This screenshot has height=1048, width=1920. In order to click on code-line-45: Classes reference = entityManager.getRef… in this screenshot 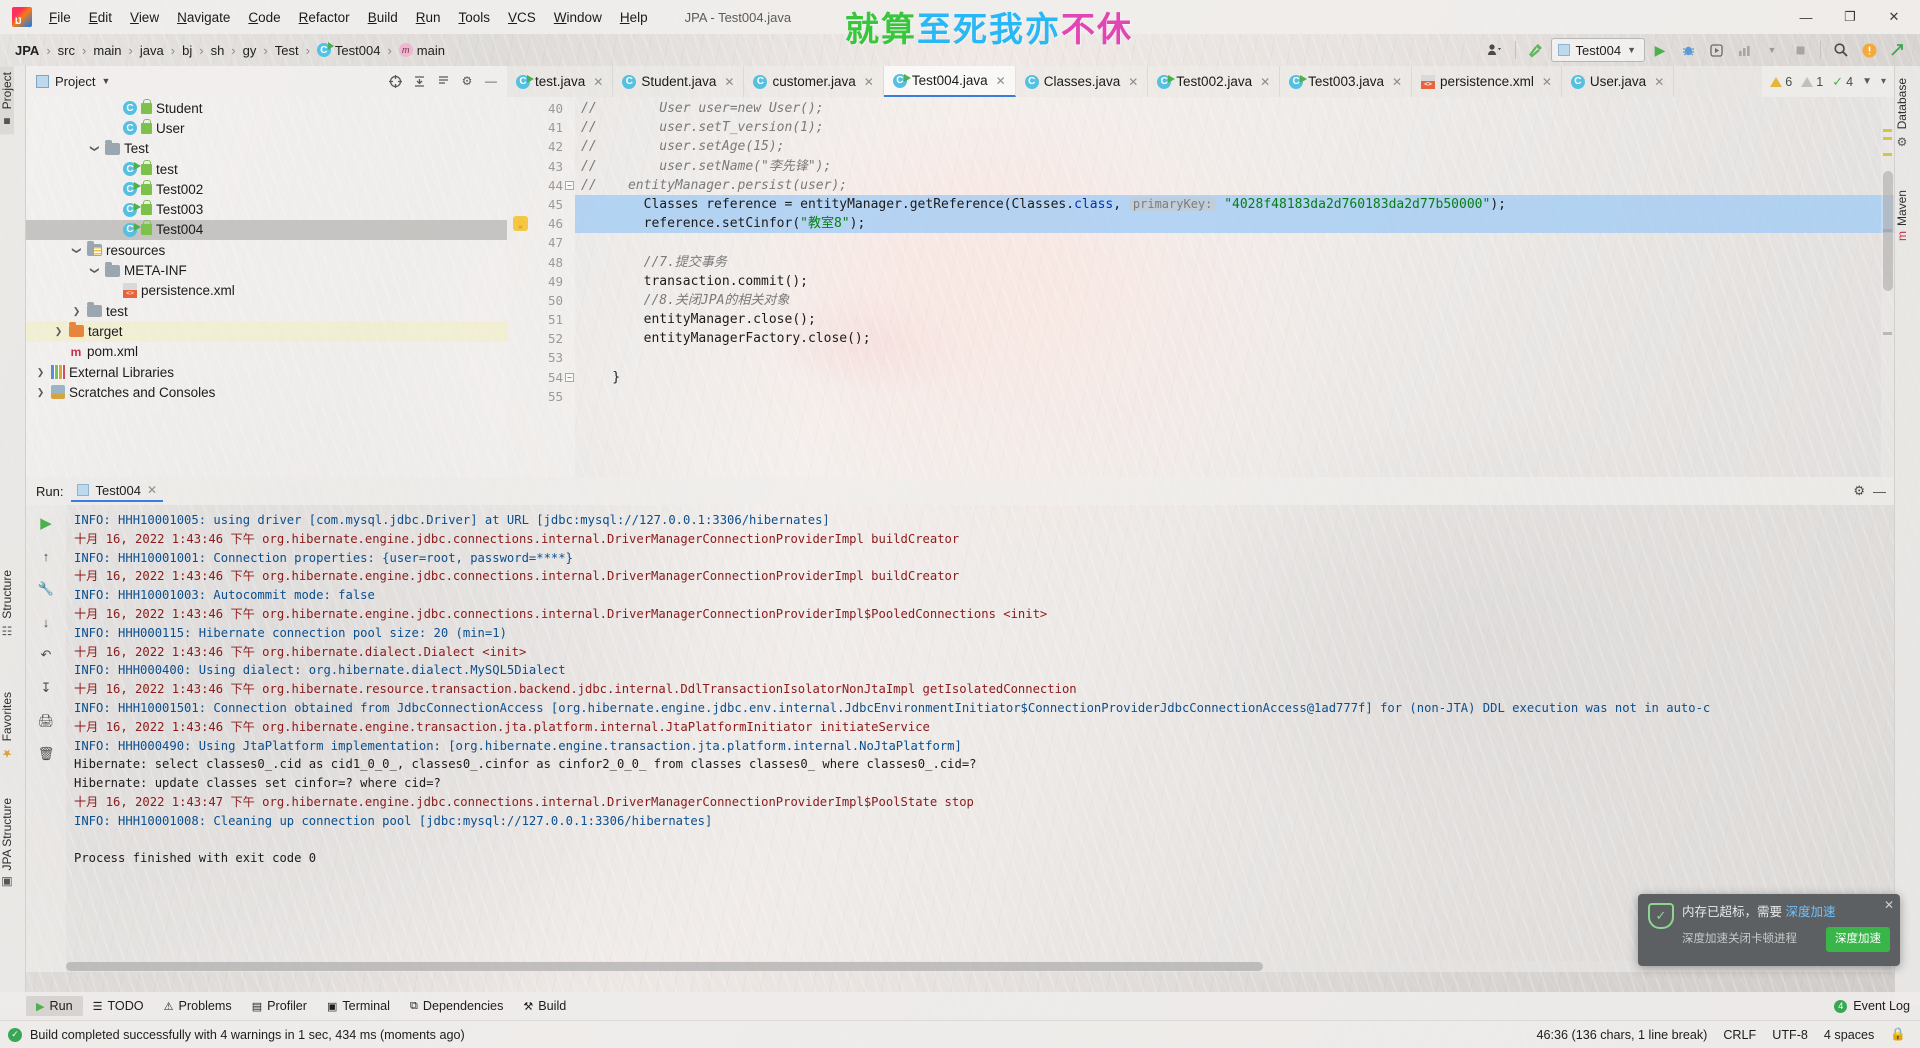, I will do `click(1234, 204)`.